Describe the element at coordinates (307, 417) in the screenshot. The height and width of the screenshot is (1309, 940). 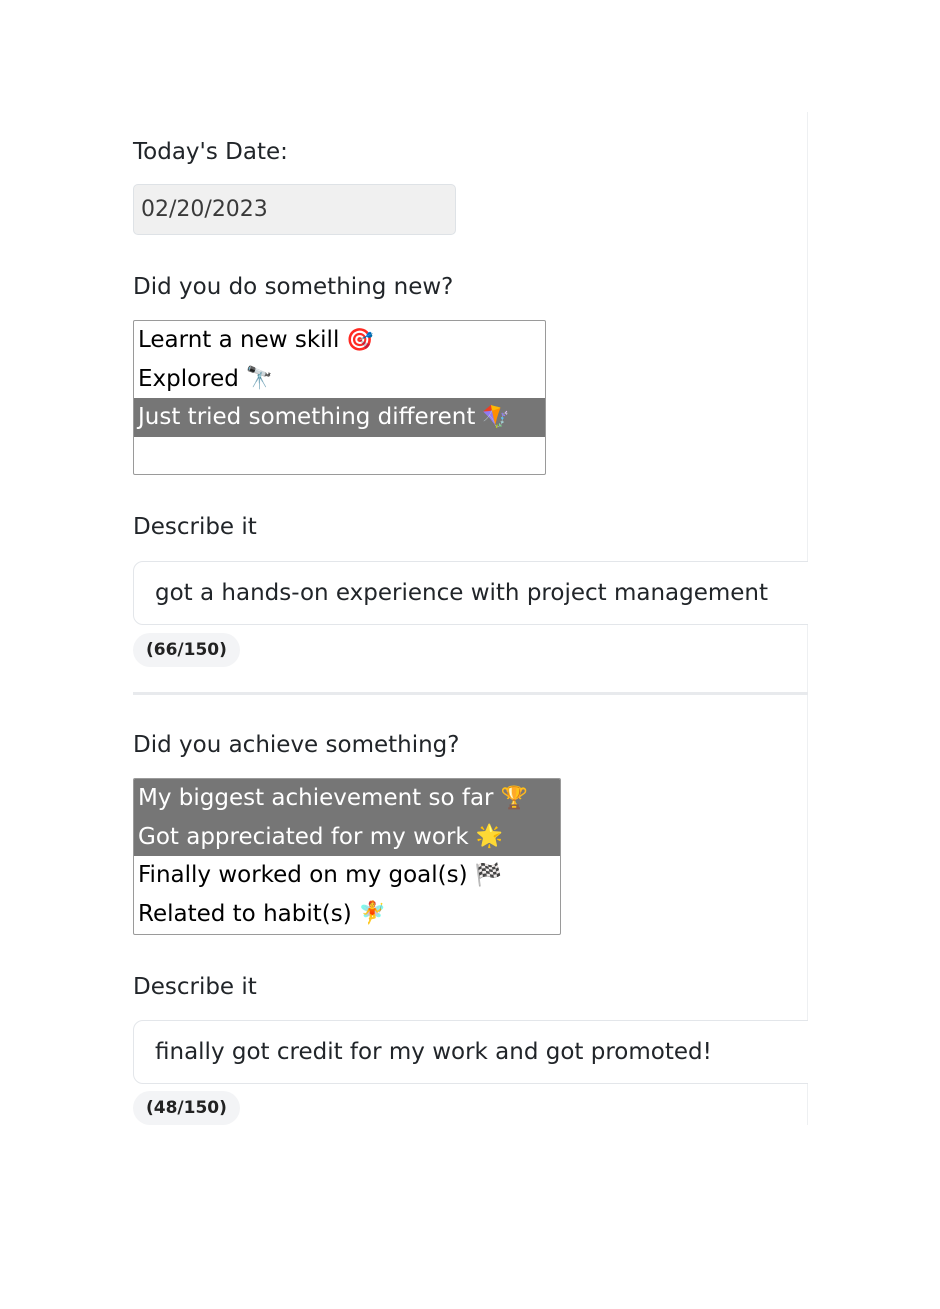
I see `option-label: Just tried something different` at that location.